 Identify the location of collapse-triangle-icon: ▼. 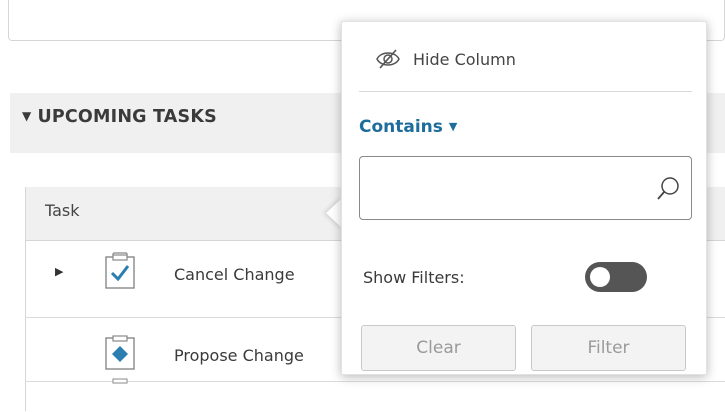
(26, 116).